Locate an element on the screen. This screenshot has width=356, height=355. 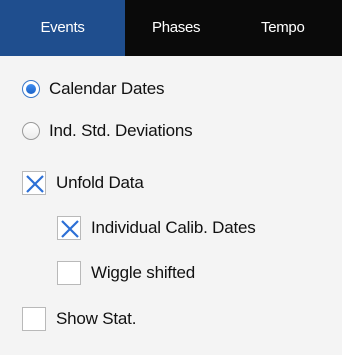
individual-calib-dates-checkbox is located at coordinates (69, 228).